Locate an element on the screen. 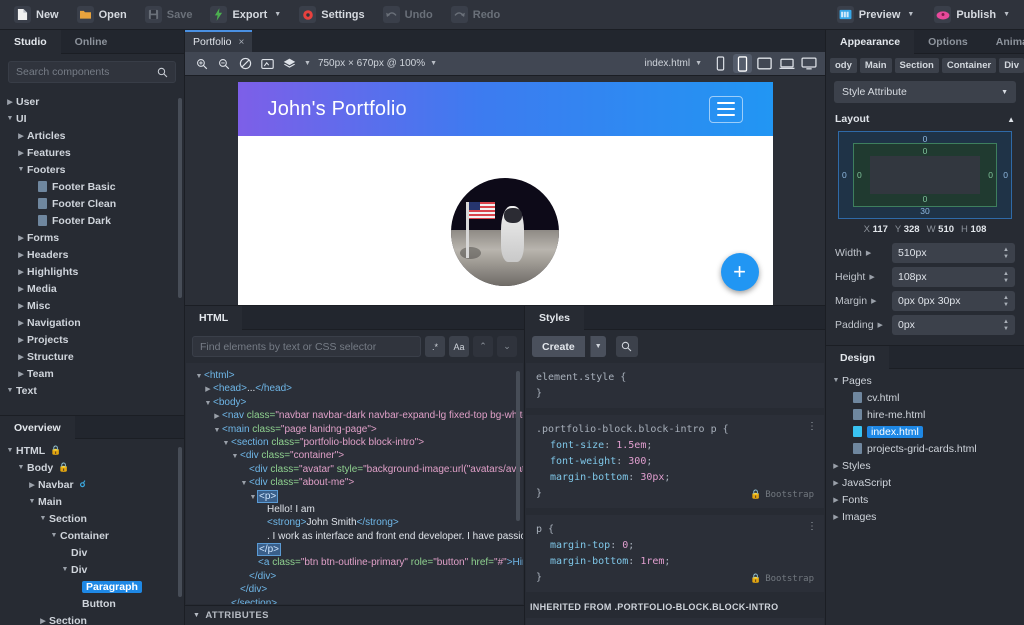  overview-node-div: Div is located at coordinates (92, 552).